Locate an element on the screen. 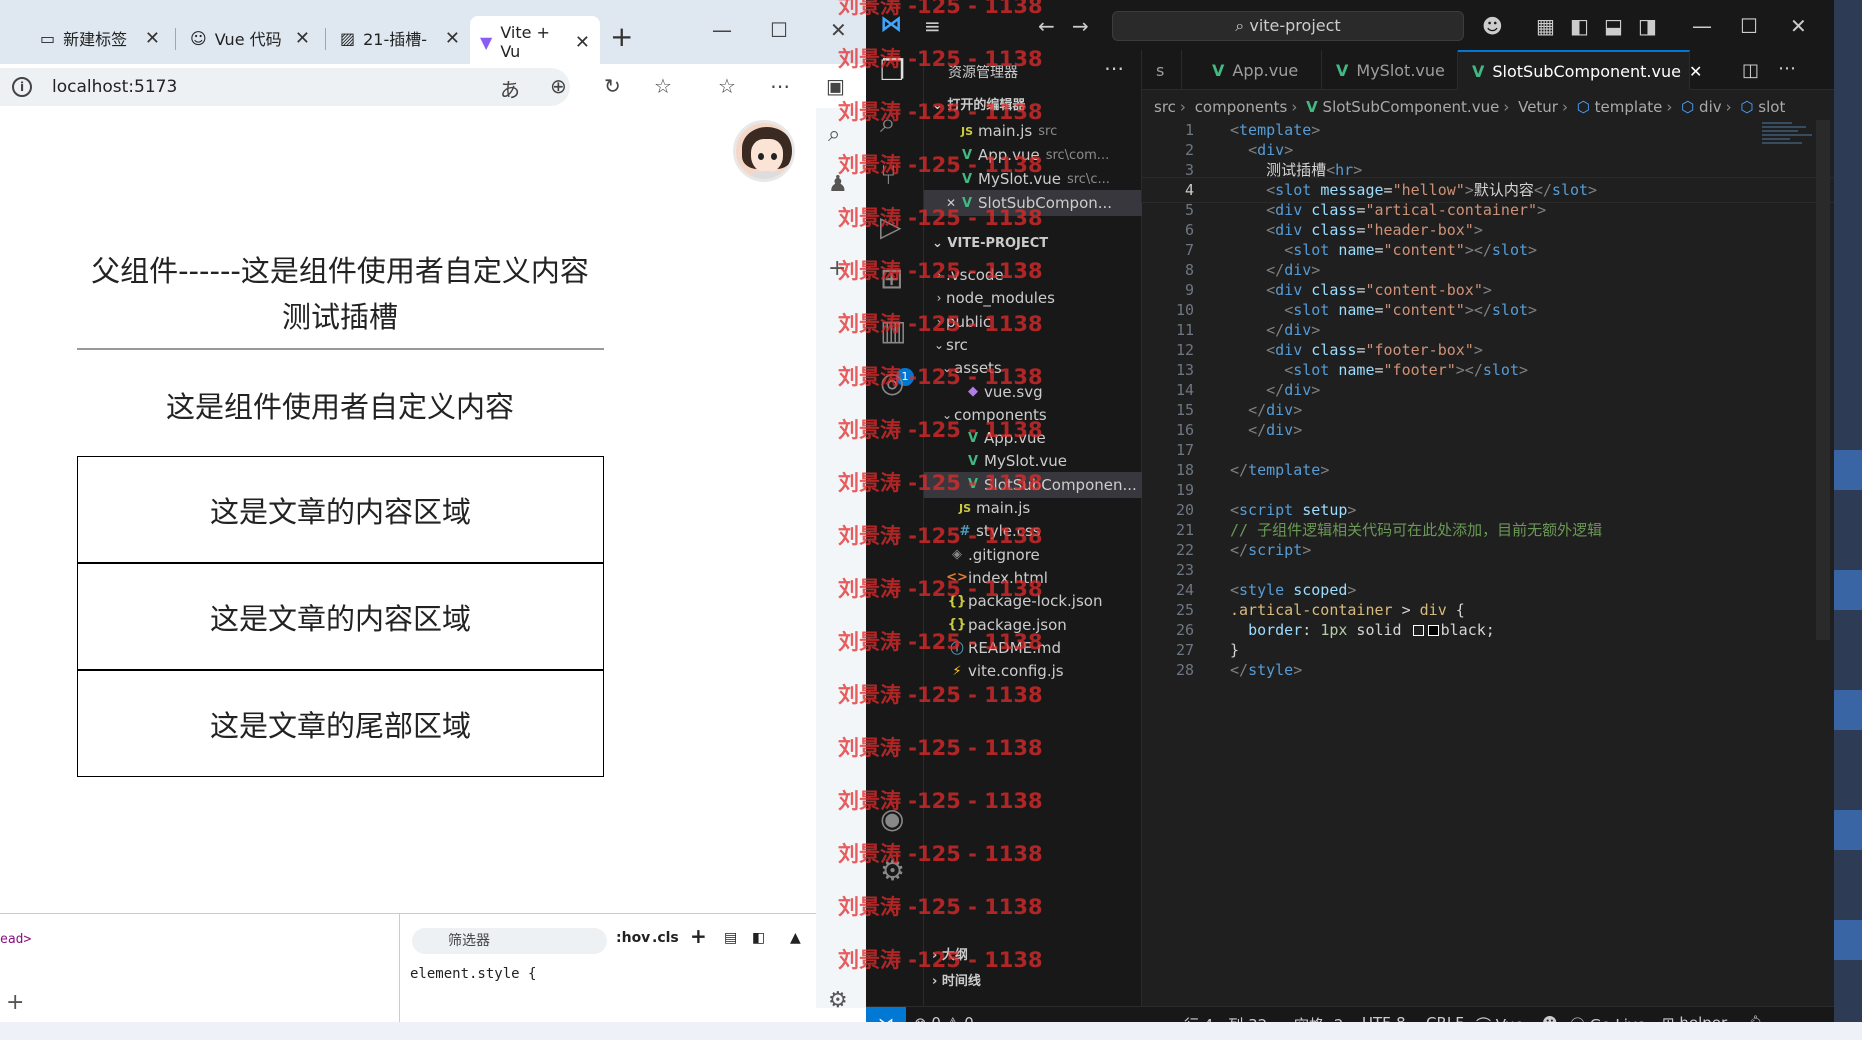 The height and width of the screenshot is (1040, 1862). split-editor-icon: ◫ is located at coordinates (1750, 70).